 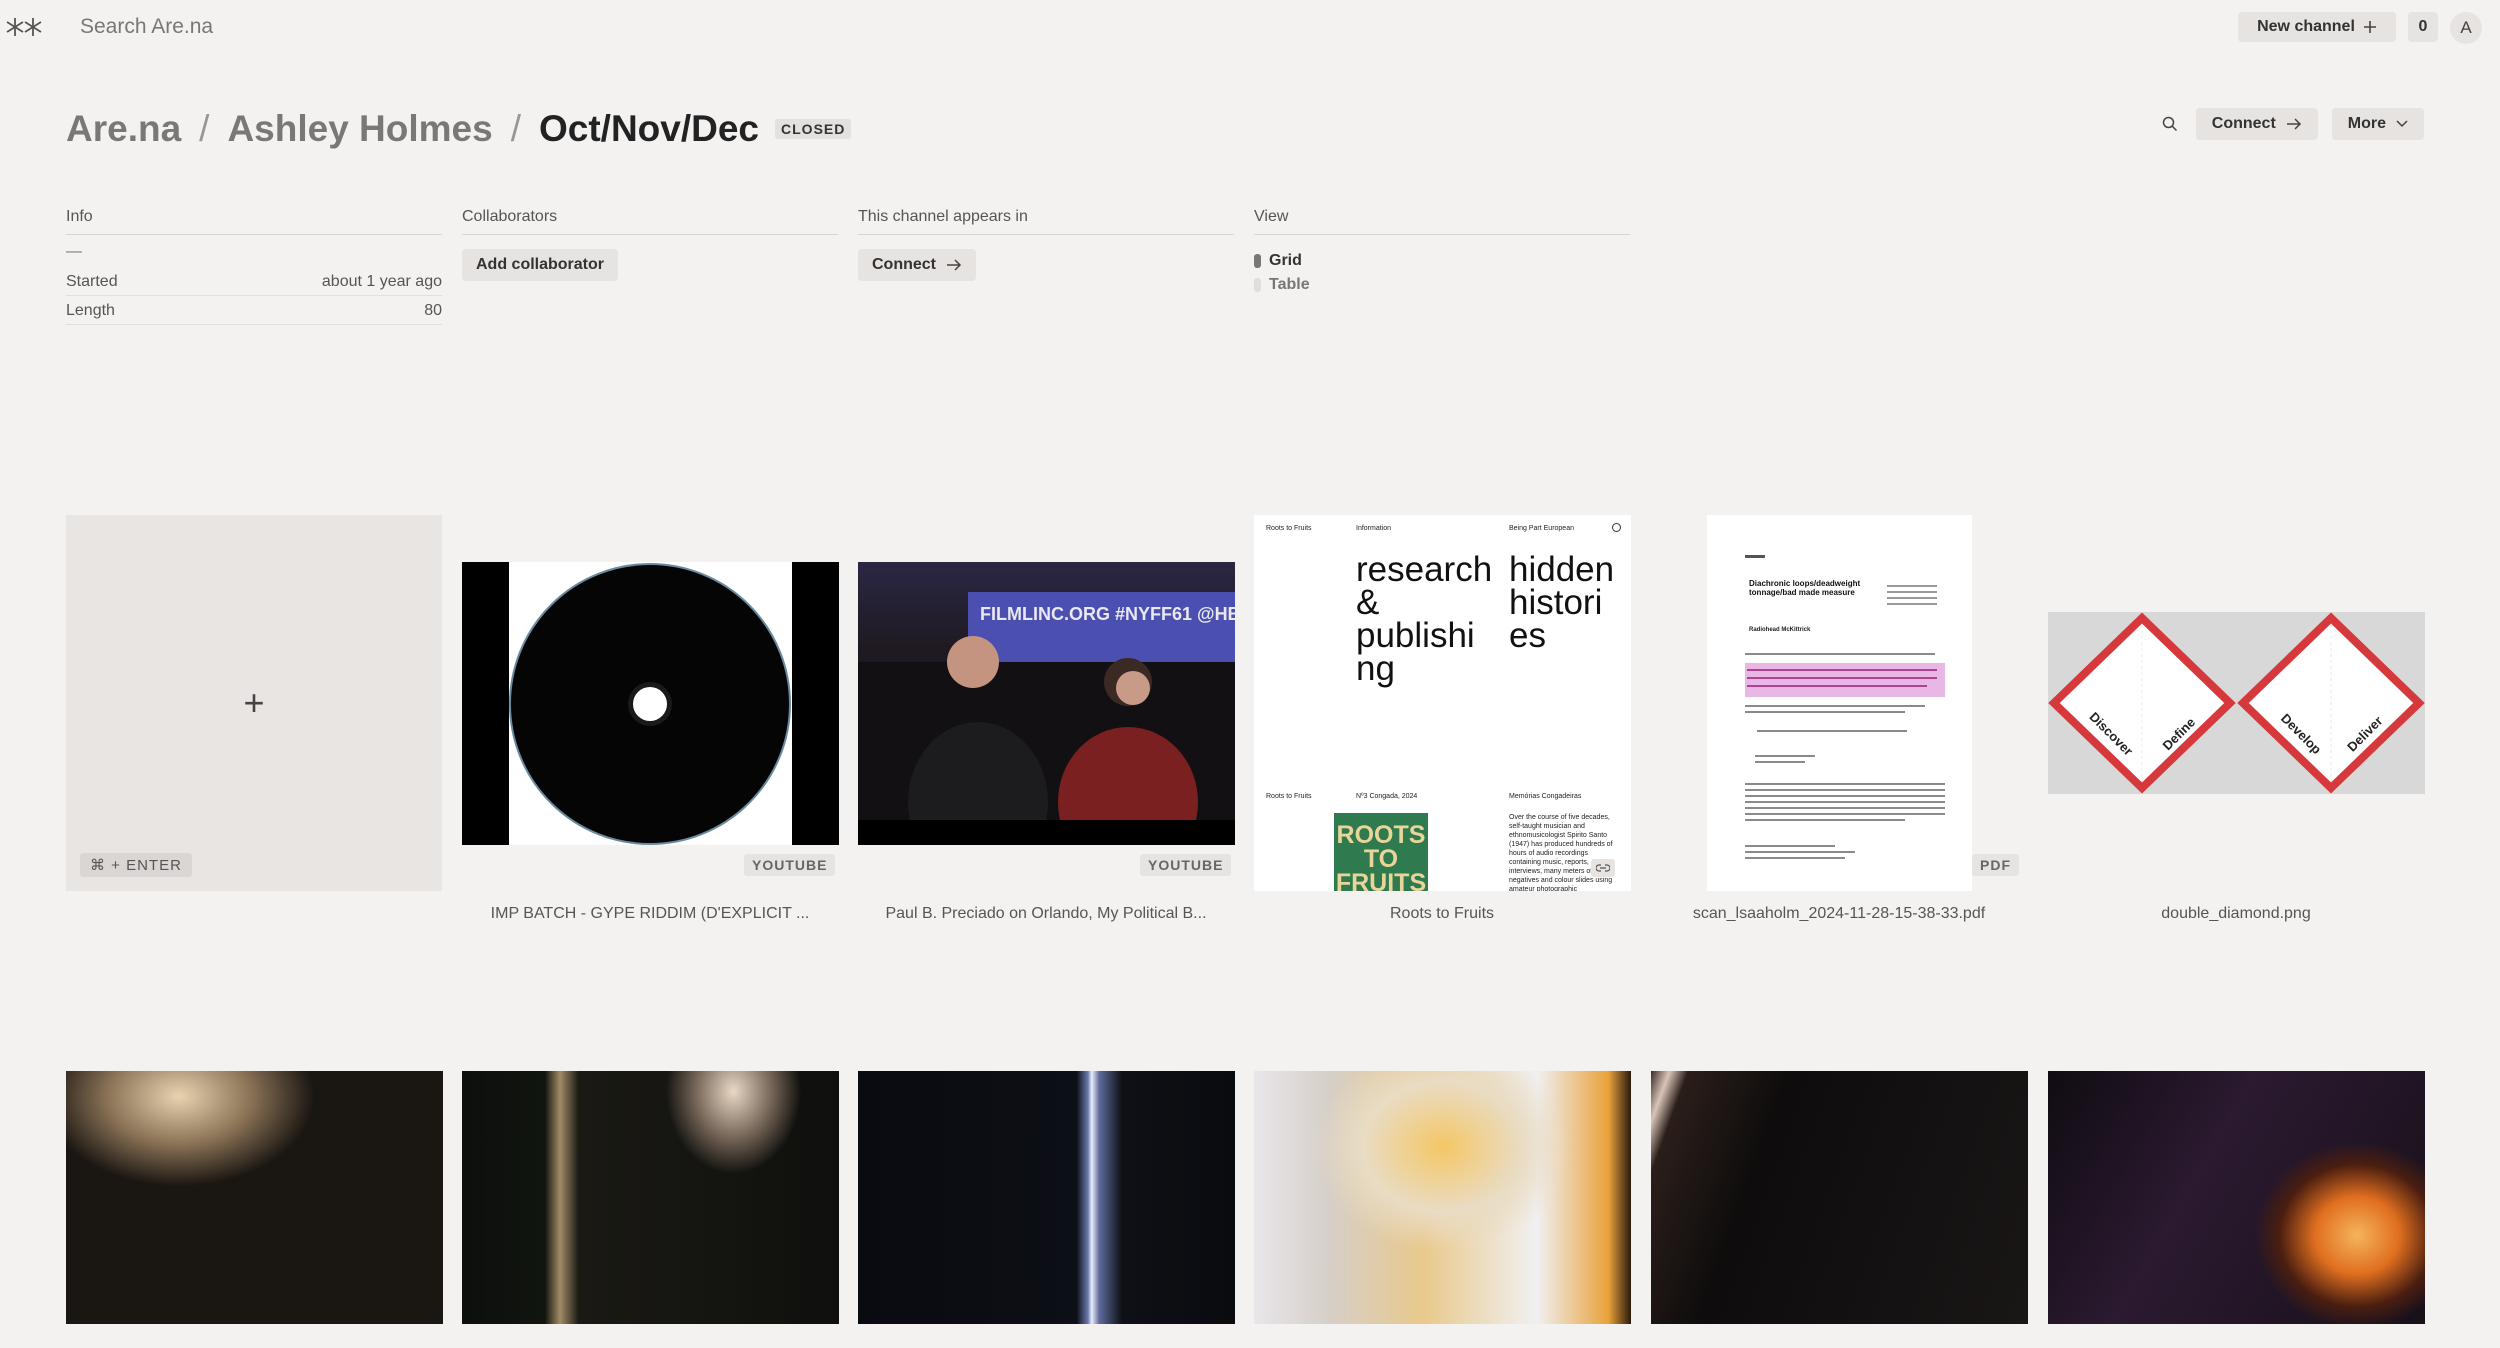 I want to click on page-header-left: Roots to Fruits, so click(x=1289, y=528).